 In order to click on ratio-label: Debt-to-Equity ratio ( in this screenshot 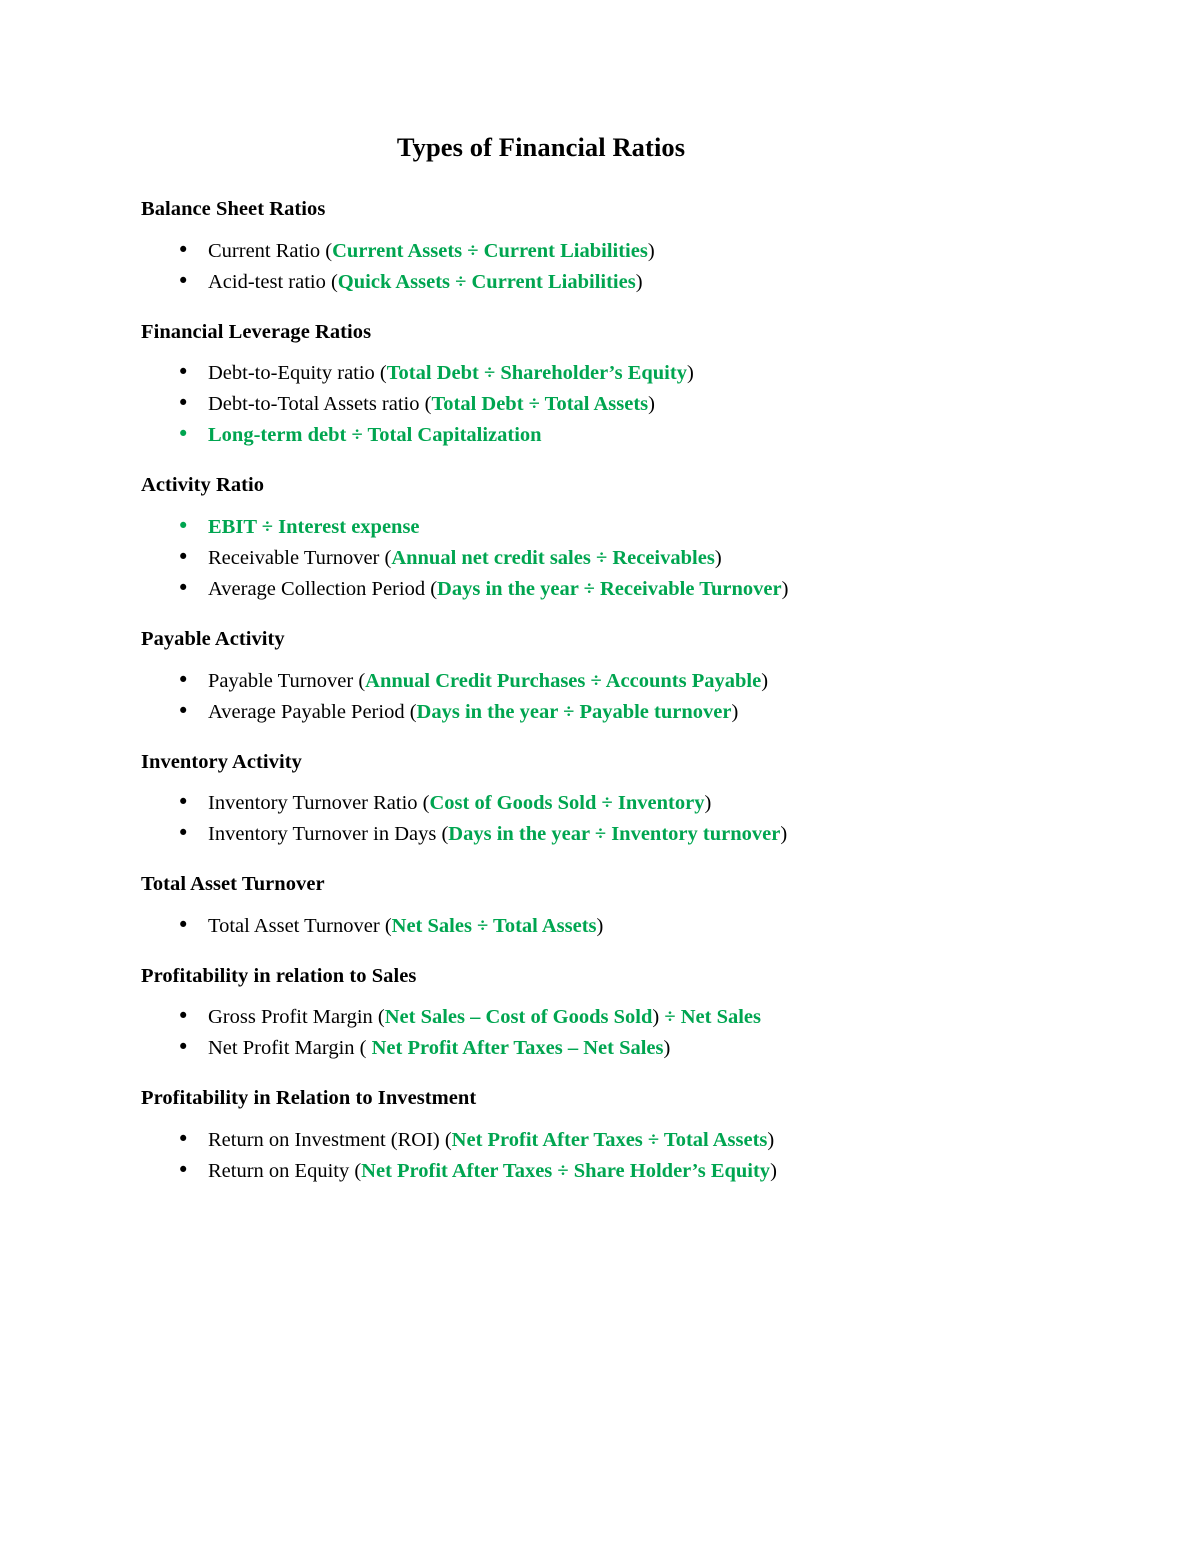, I will do `click(297, 373)`.